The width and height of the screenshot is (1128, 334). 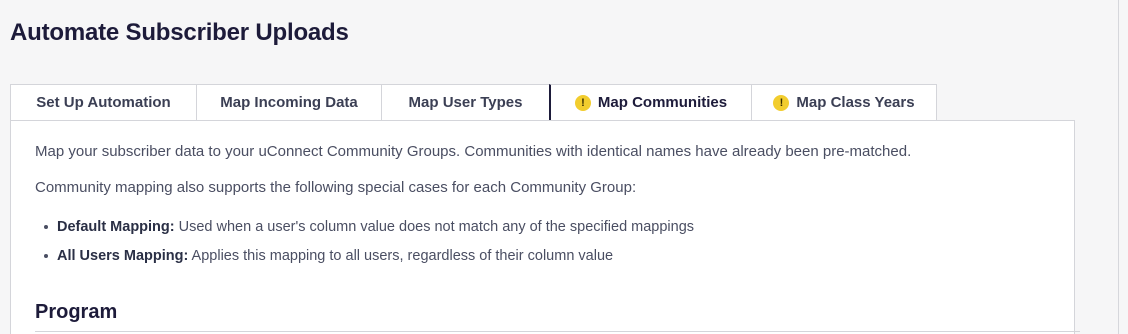 I want to click on tab-set-up-automation: Set Up Automation, so click(x=103, y=102).